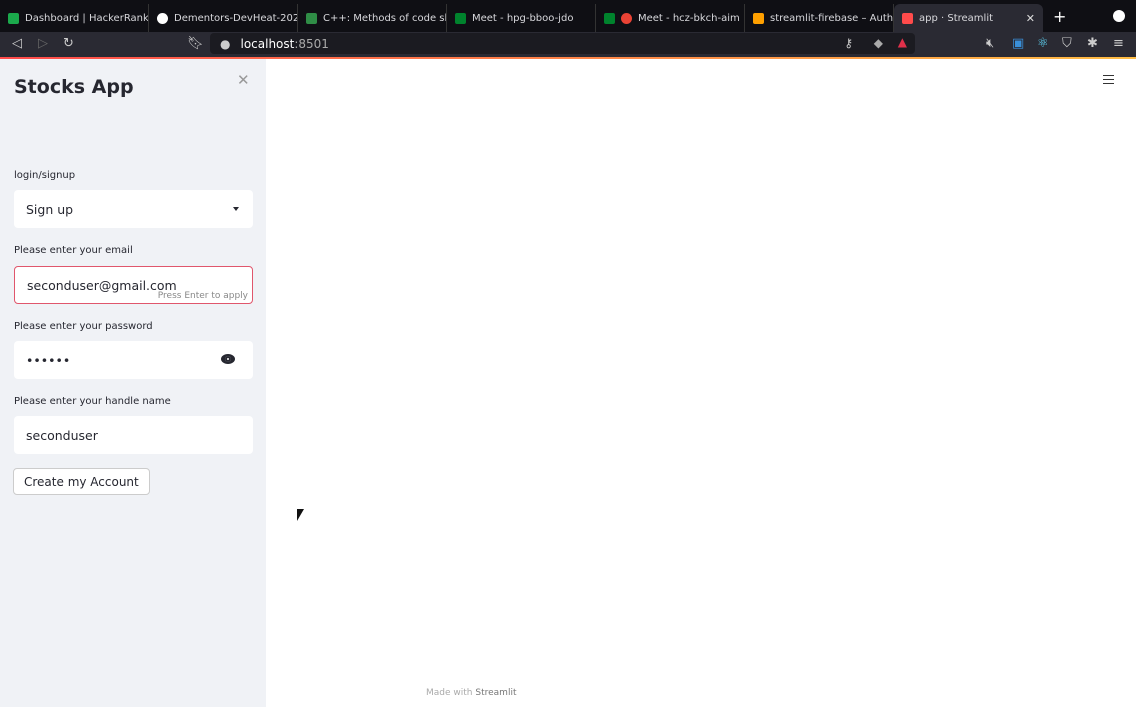  Describe the element at coordinates (133, 360) in the screenshot. I see `password-input: ••••••` at that location.